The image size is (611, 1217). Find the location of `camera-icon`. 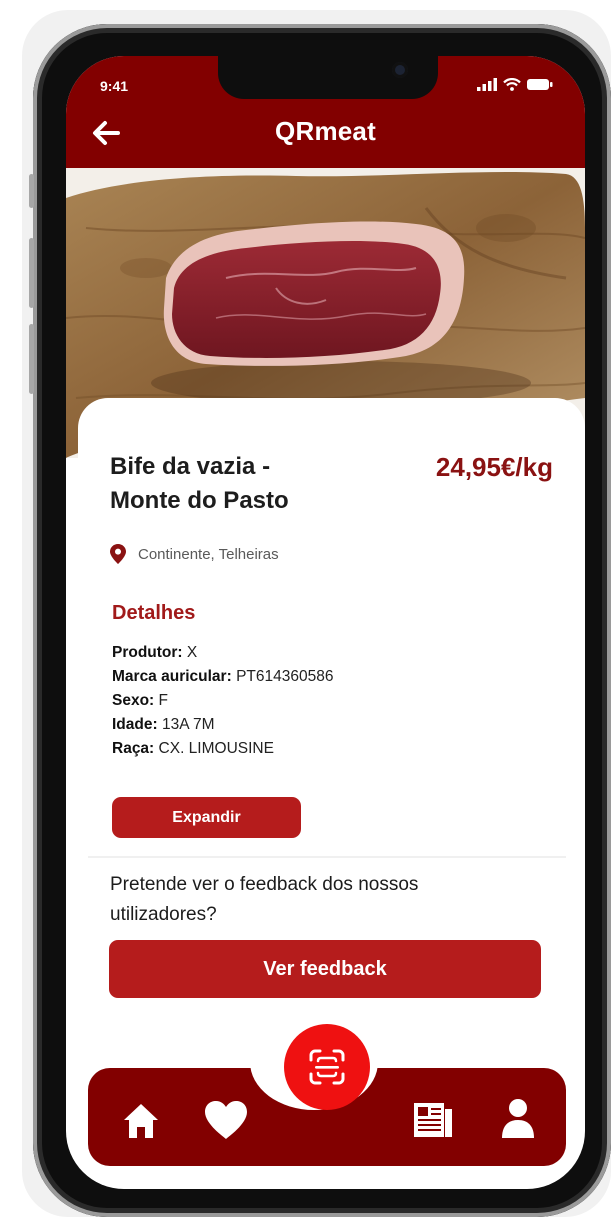

camera-icon is located at coordinates (400, 70).